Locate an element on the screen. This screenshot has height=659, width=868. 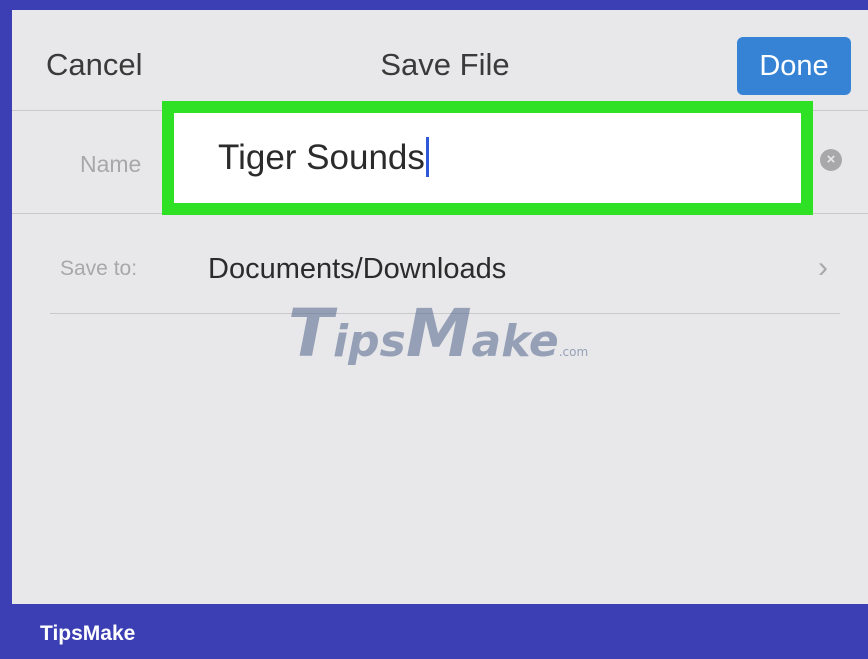
done-button: Done is located at coordinates (794, 66).